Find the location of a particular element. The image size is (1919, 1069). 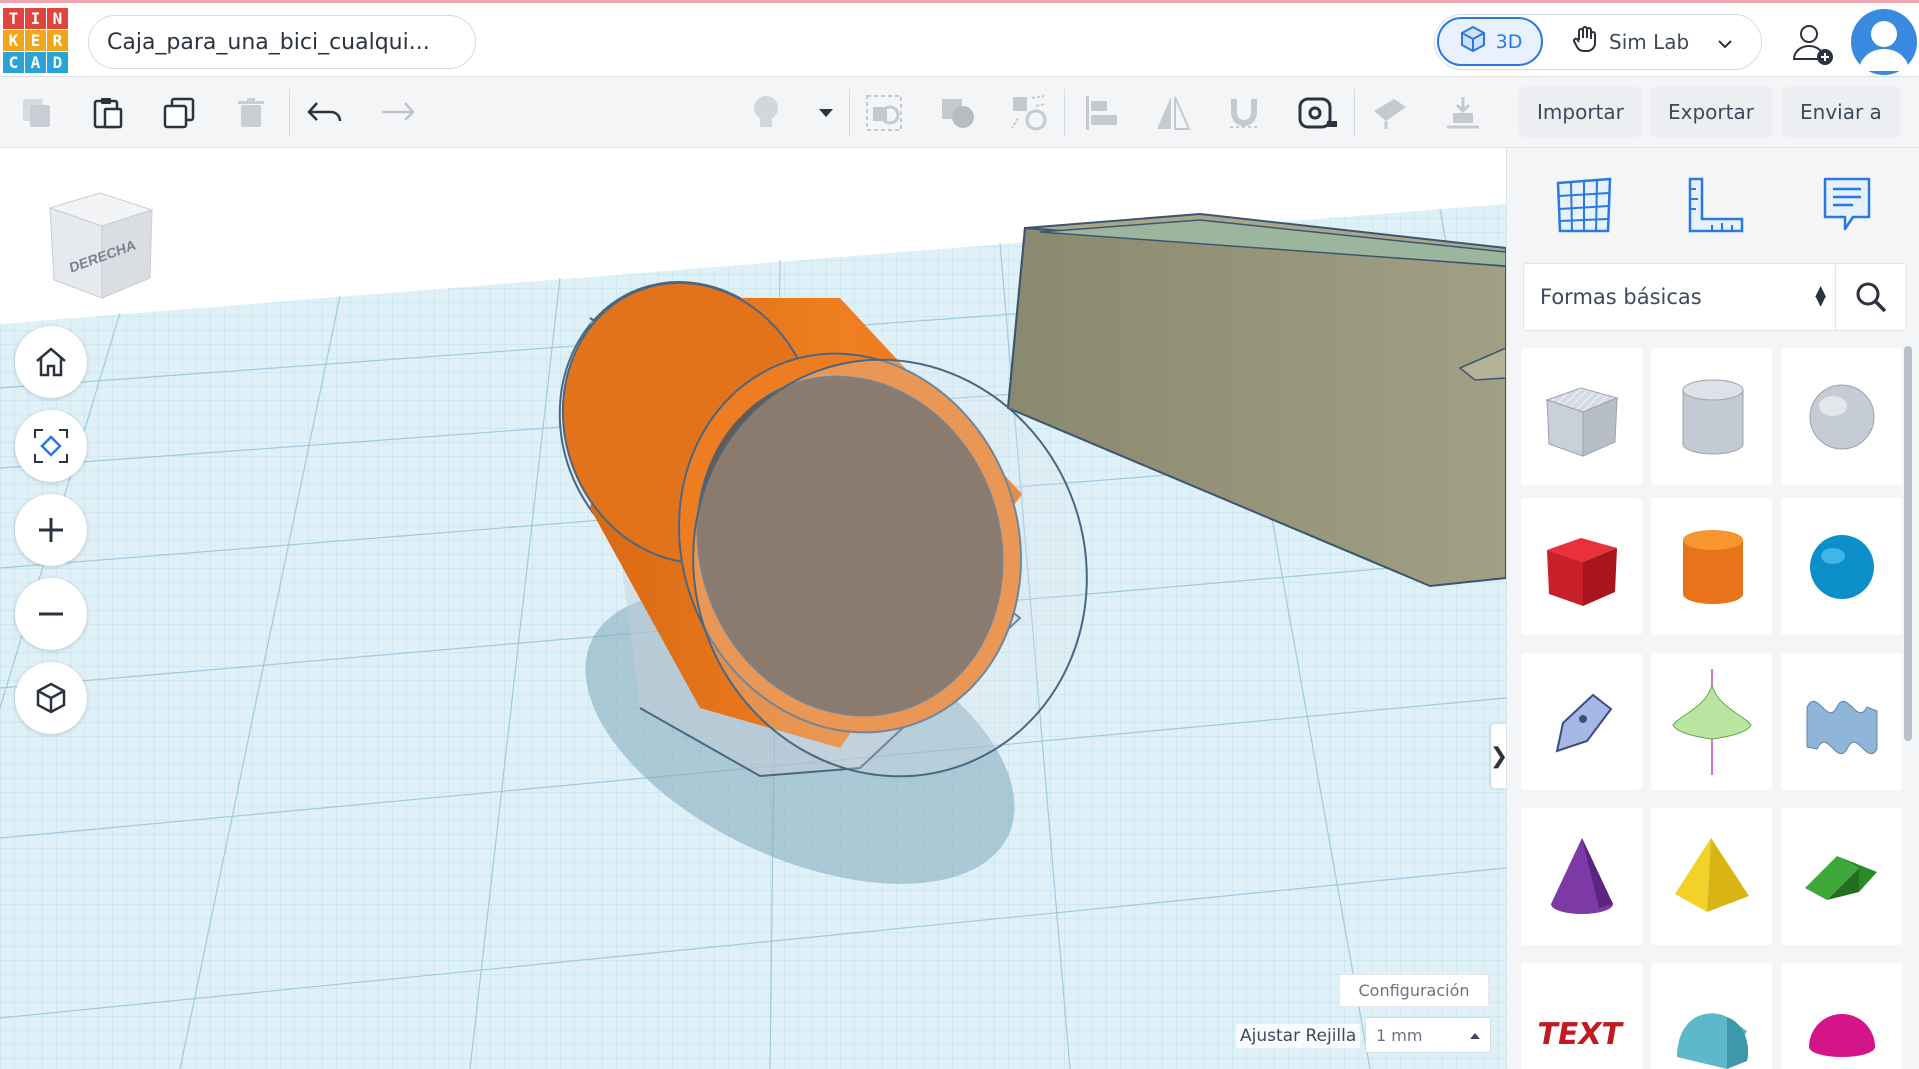

zoom-out-button is located at coordinates (51, 614).